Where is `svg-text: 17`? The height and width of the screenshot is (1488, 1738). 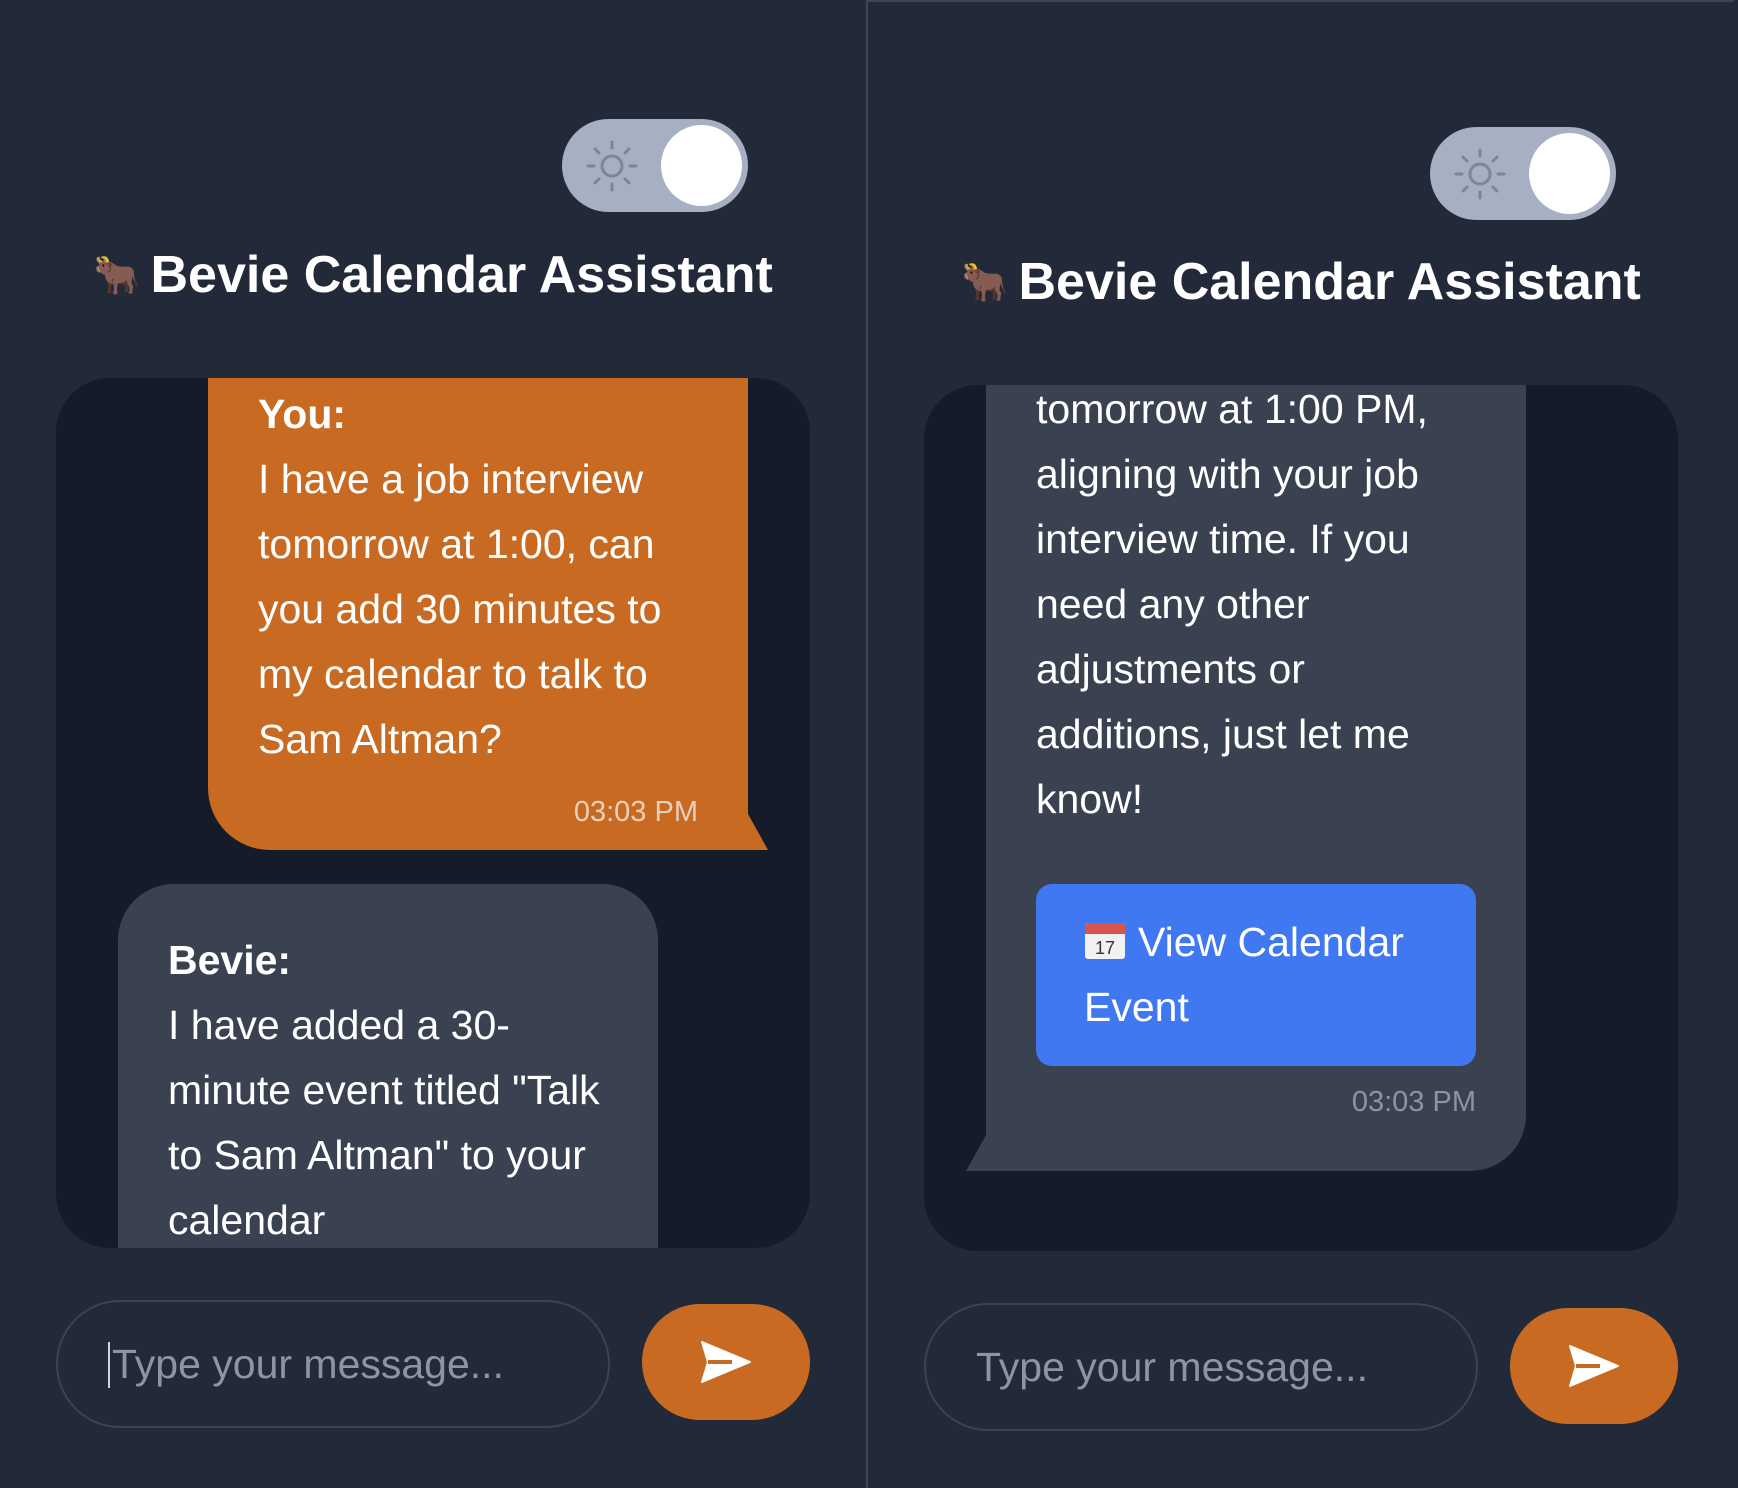 svg-text: 17 is located at coordinates (1105, 948).